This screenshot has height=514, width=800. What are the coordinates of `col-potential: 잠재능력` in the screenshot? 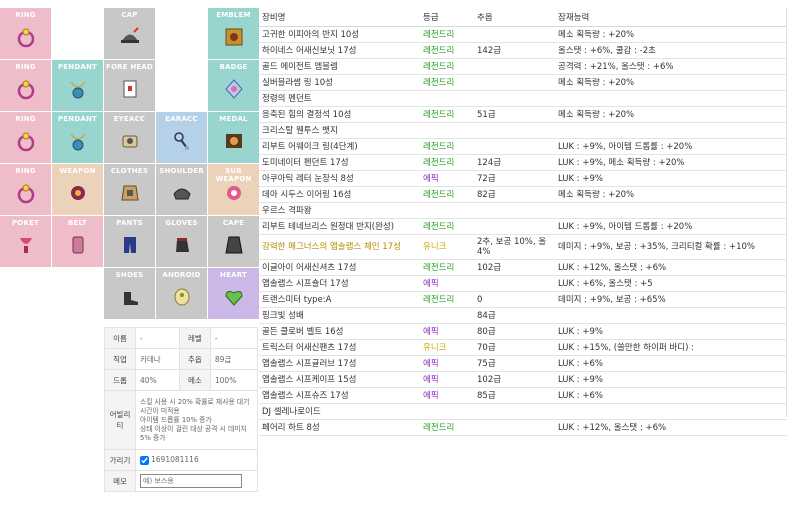 It's located at (671, 17).